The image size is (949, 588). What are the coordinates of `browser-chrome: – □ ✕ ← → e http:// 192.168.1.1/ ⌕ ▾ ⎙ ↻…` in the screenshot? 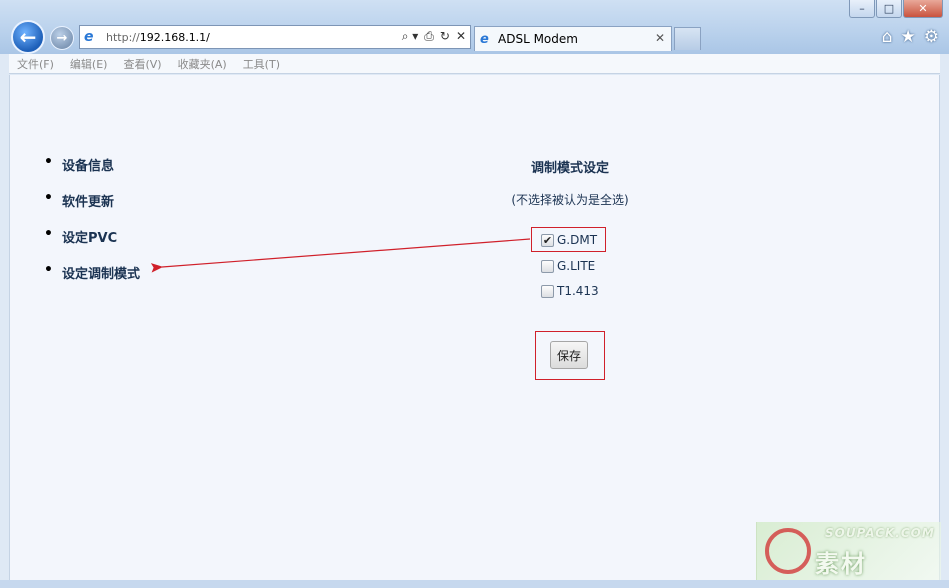 It's located at (474, 27).